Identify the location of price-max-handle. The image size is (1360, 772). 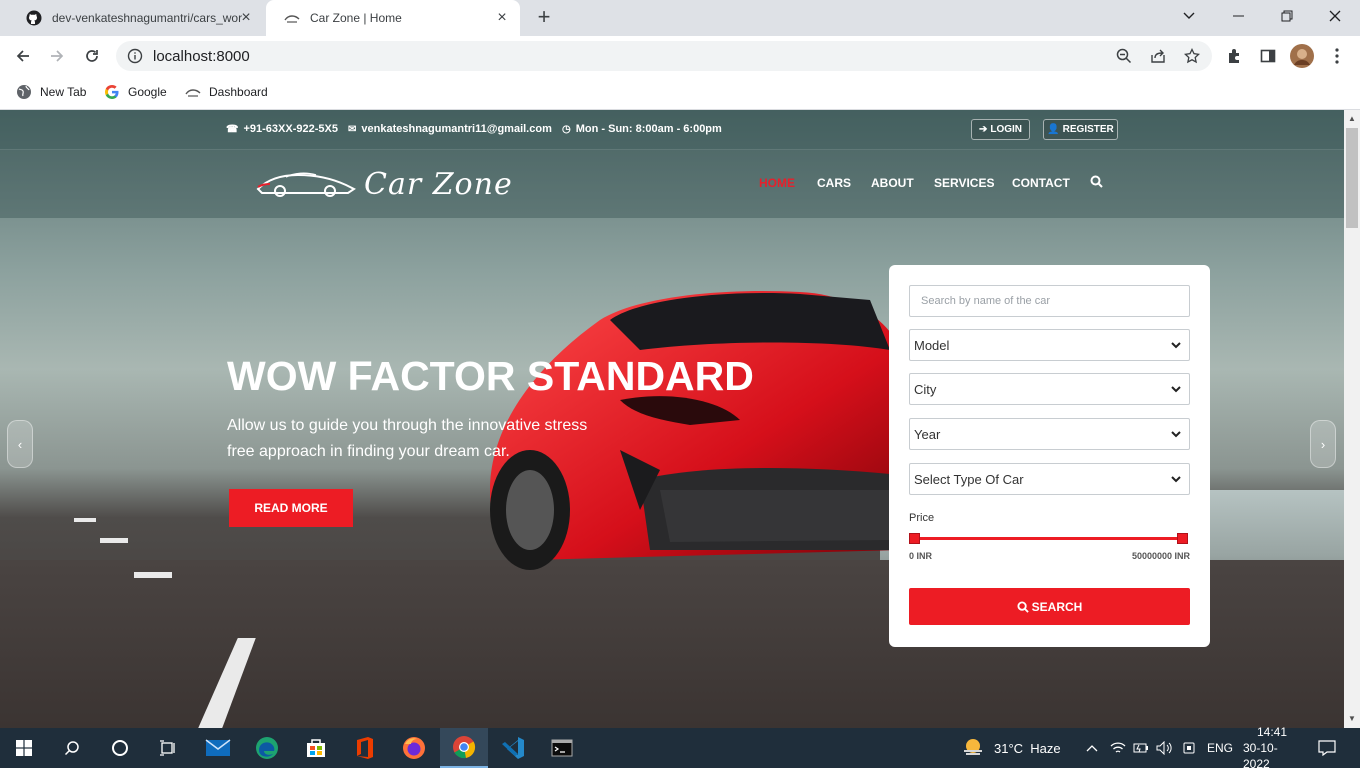
(1182, 538).